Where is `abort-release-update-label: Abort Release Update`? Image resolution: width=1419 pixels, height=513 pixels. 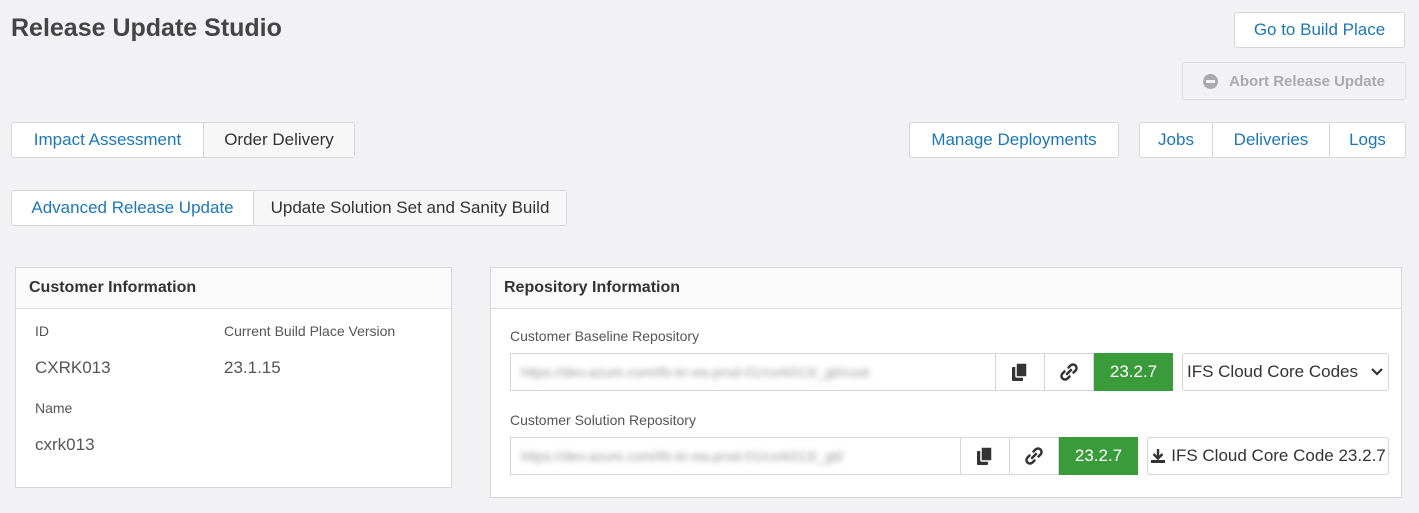
abort-release-update-label: Abort Release Update is located at coordinates (1307, 81).